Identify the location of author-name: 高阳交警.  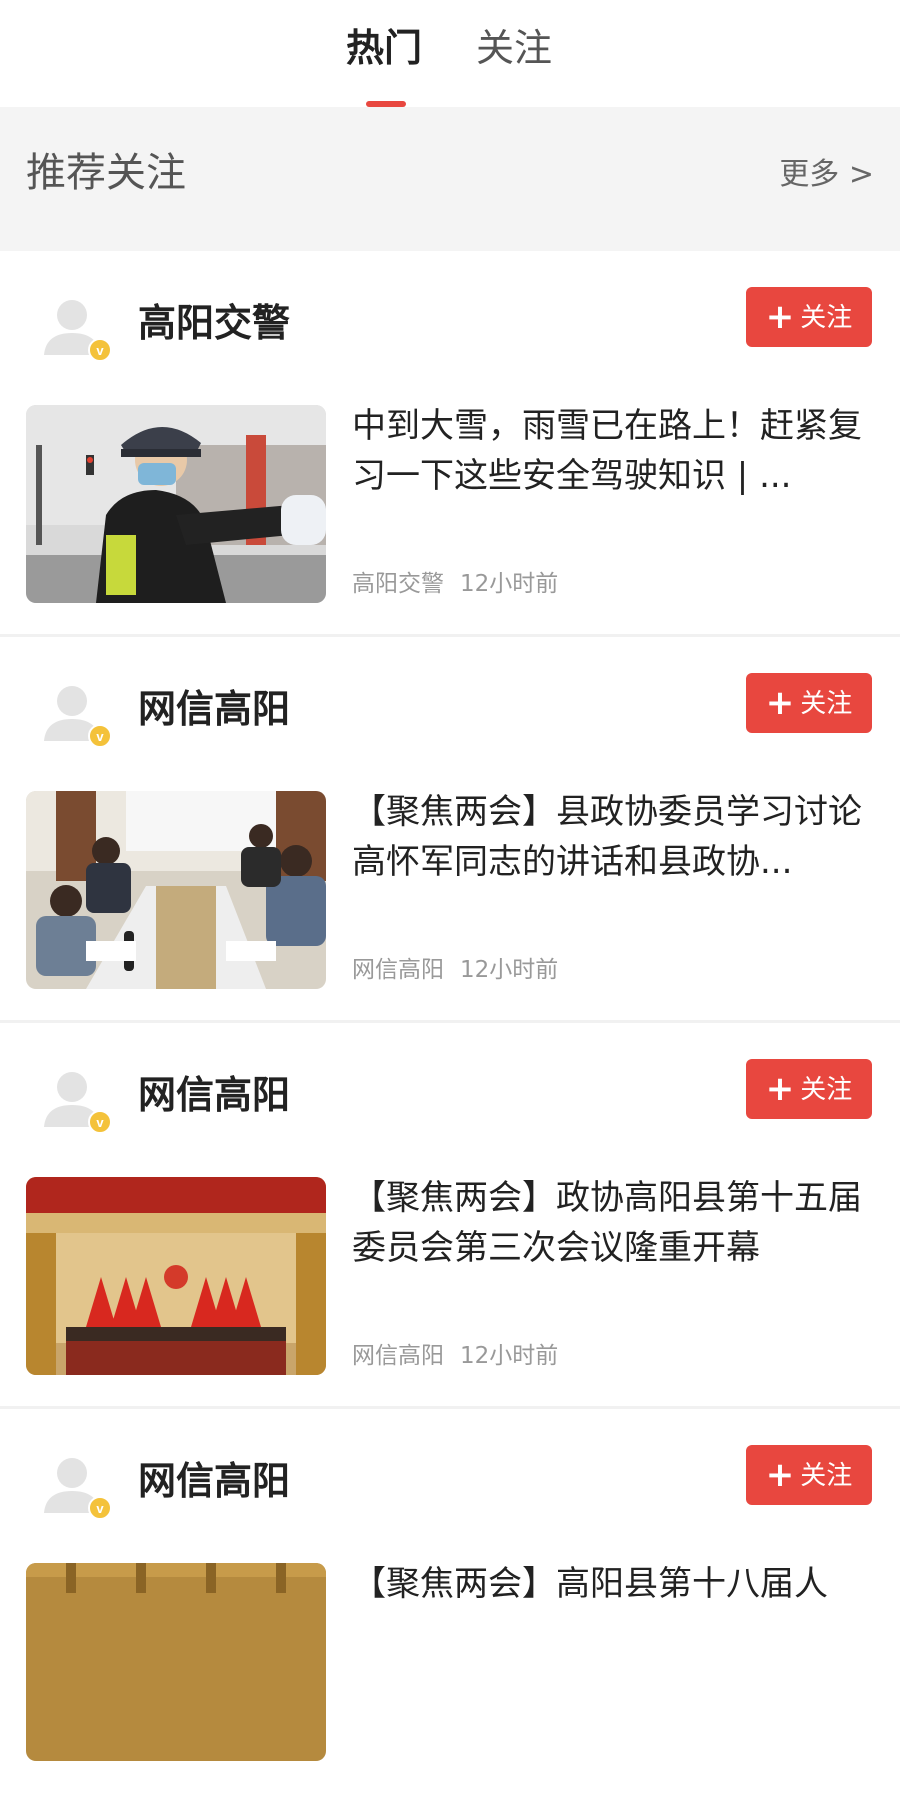
(214, 323).